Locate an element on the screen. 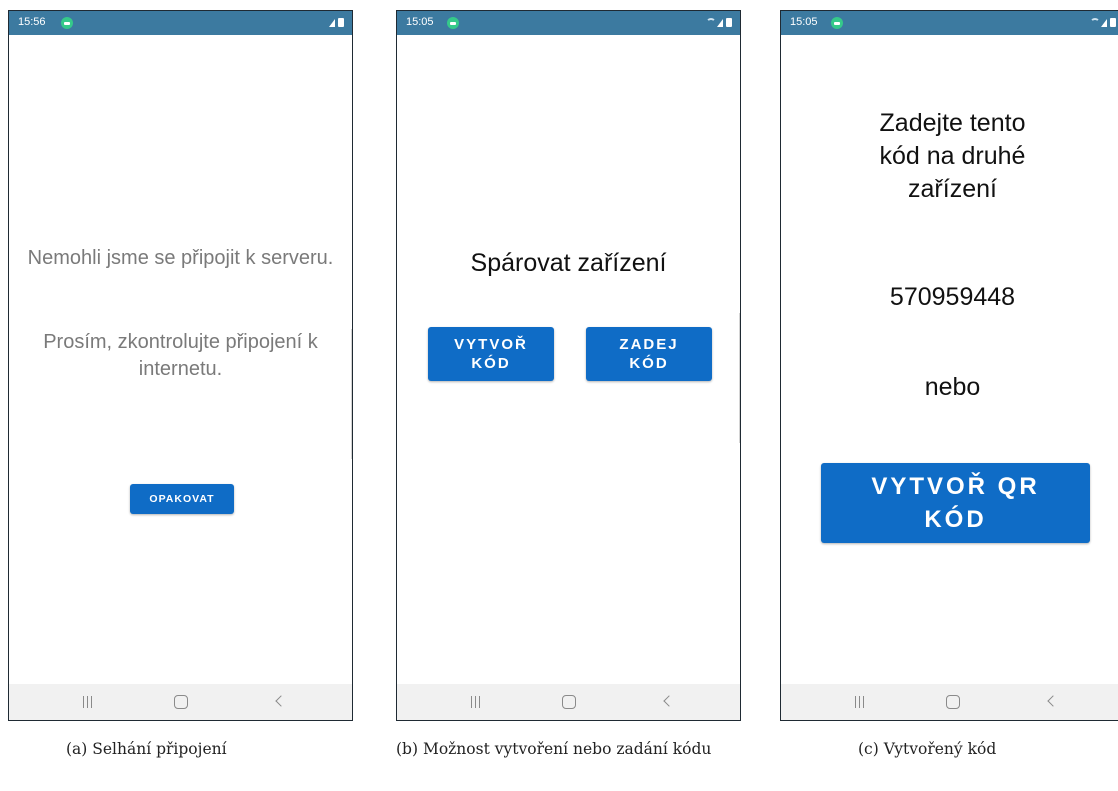 The height and width of the screenshot is (791, 1118). connection-error-message: Nemohli jsme se připojit k serveru. is located at coordinates (180, 258).